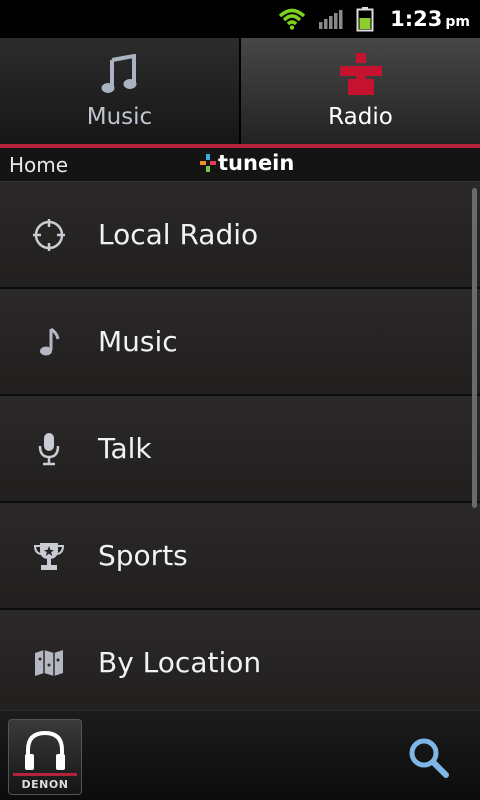 Image resolution: width=480 pixels, height=800 pixels. I want to click on tunein-logo-icon, so click(208, 163).